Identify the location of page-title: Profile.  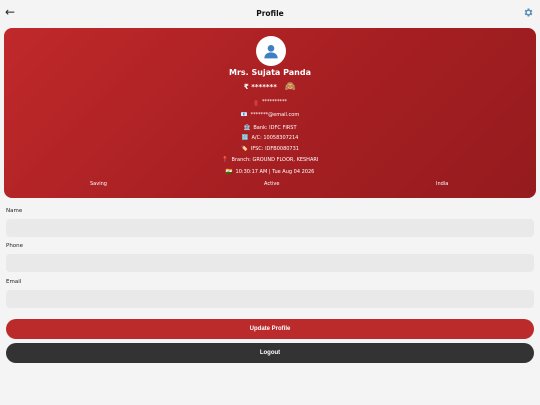
(270, 13).